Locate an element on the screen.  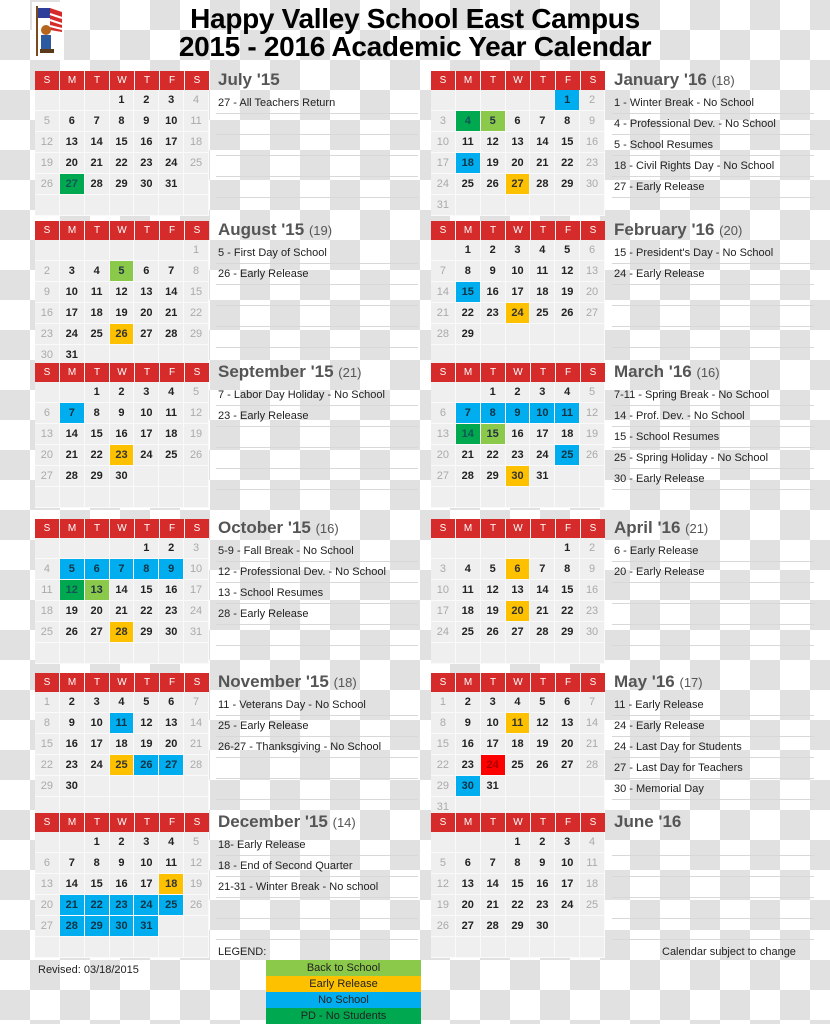
event-item: 6 - Early Release is located at coordinates (713, 551).